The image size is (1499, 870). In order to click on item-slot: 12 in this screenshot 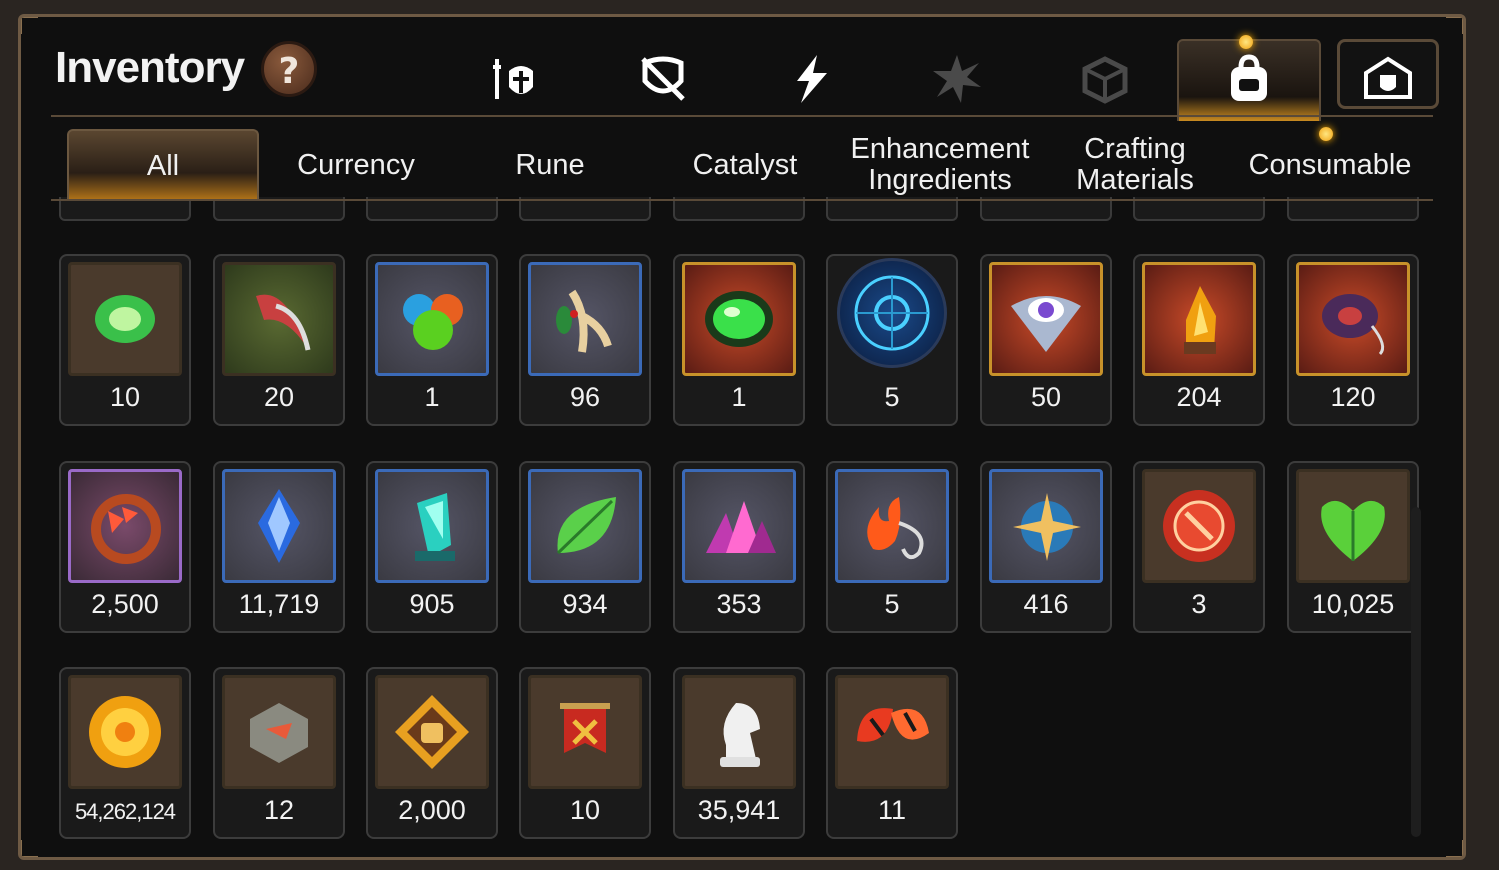, I will do `click(279, 753)`.